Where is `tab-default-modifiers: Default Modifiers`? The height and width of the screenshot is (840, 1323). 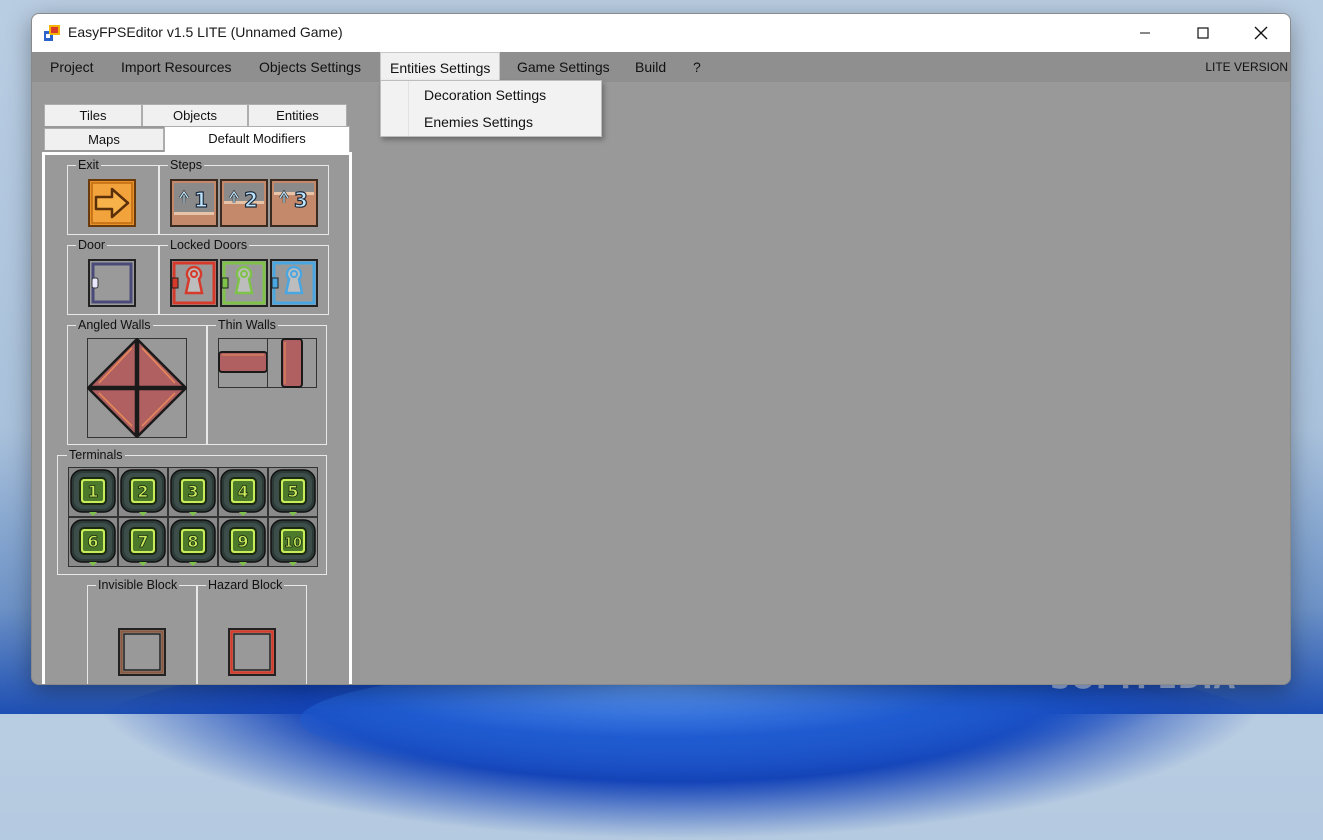
tab-default-modifiers: Default Modifiers is located at coordinates (257, 139).